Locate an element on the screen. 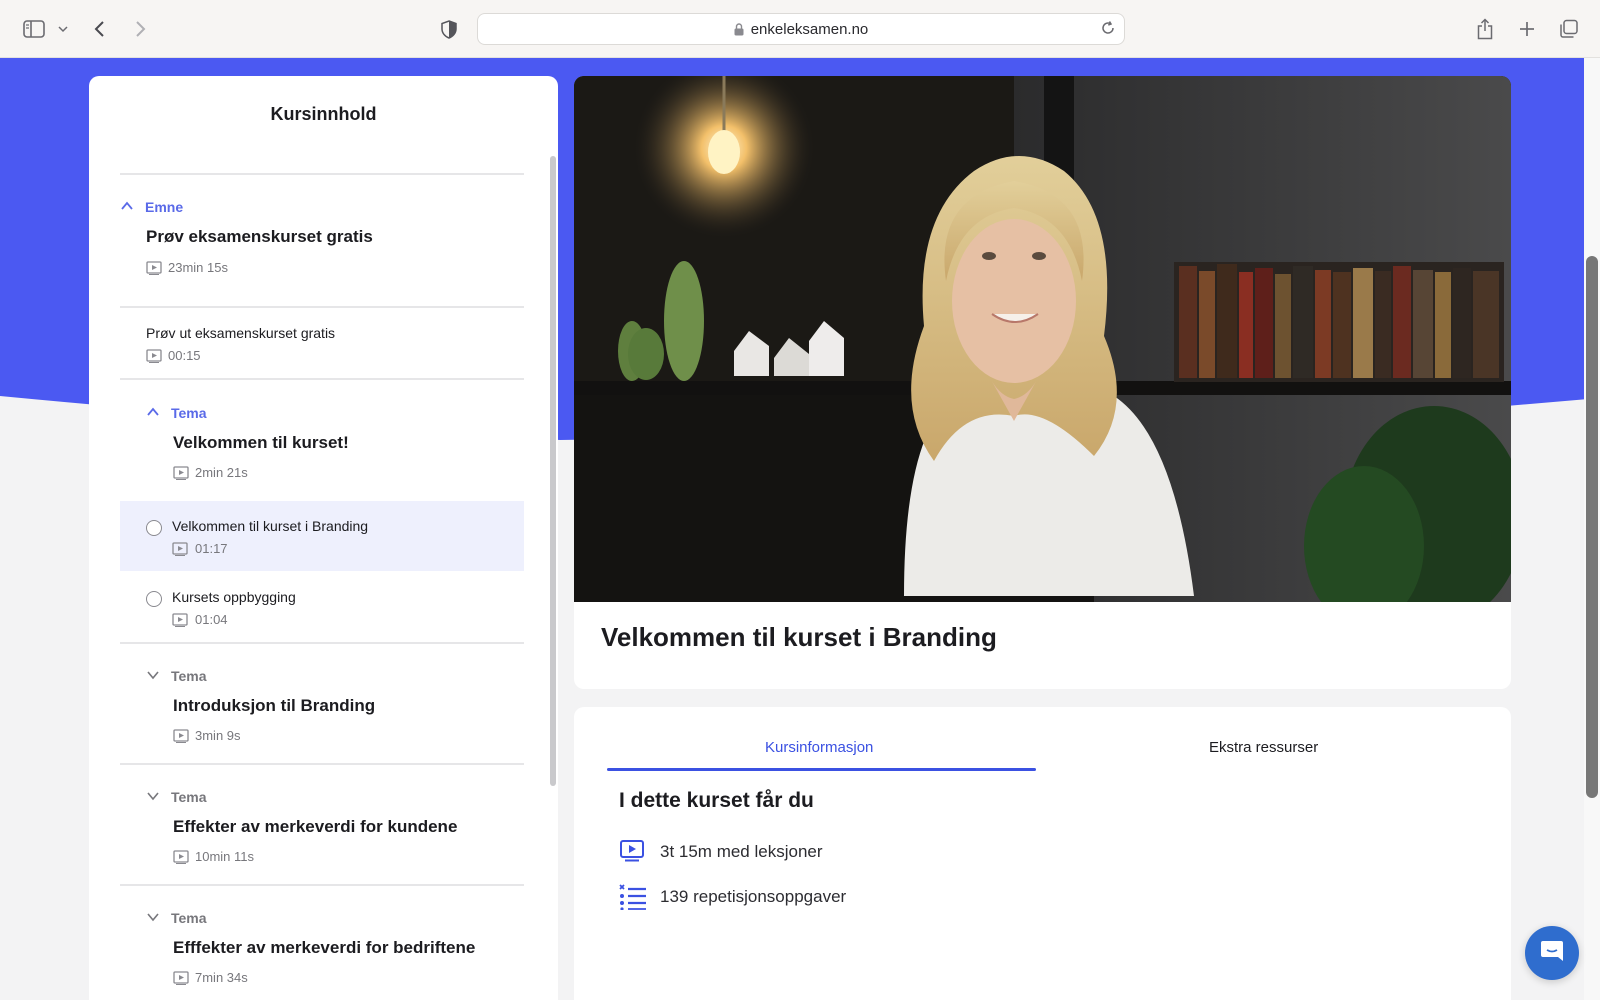  lock-icon is located at coordinates (739, 29).